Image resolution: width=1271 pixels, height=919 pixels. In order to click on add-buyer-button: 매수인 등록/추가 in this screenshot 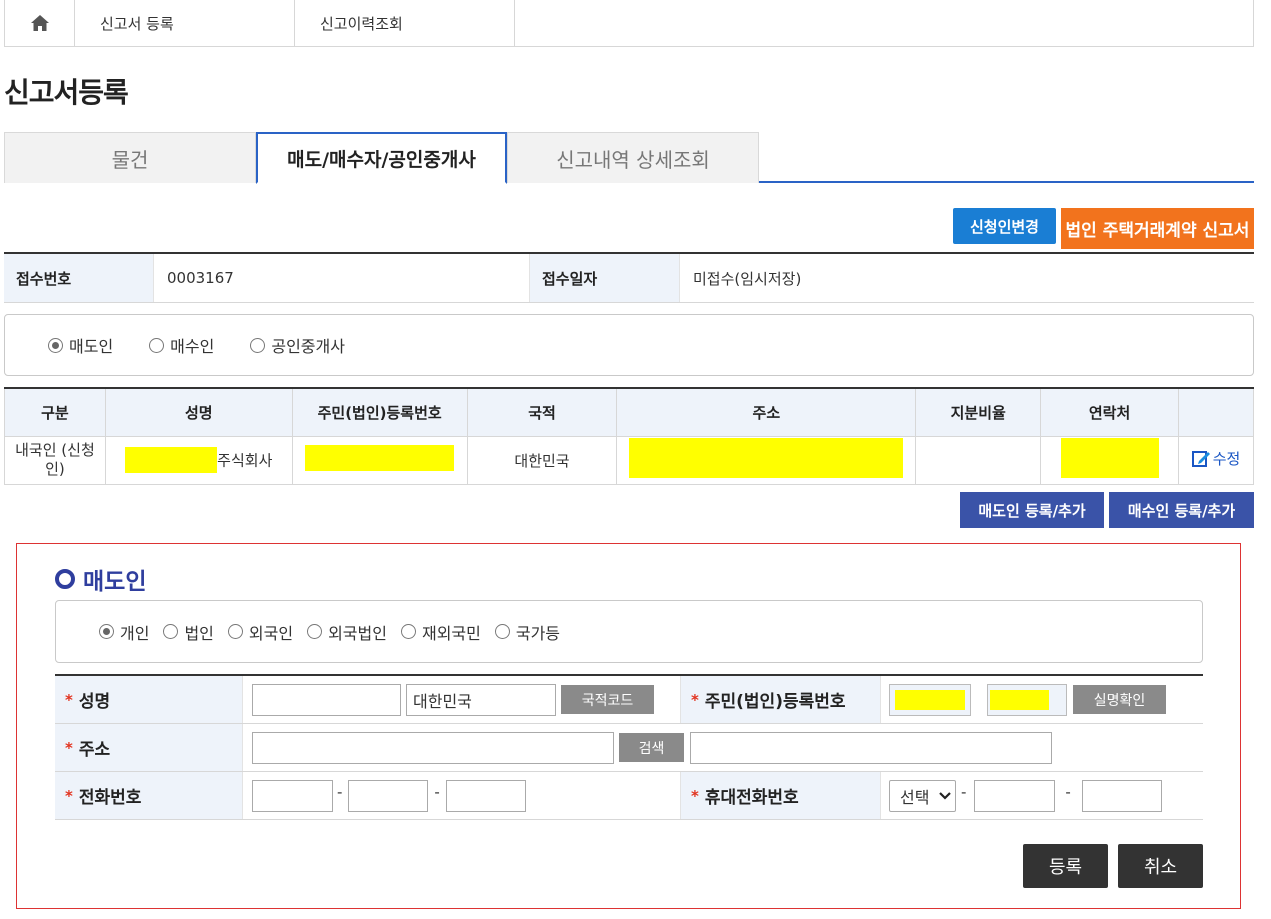, I will do `click(1181, 510)`.